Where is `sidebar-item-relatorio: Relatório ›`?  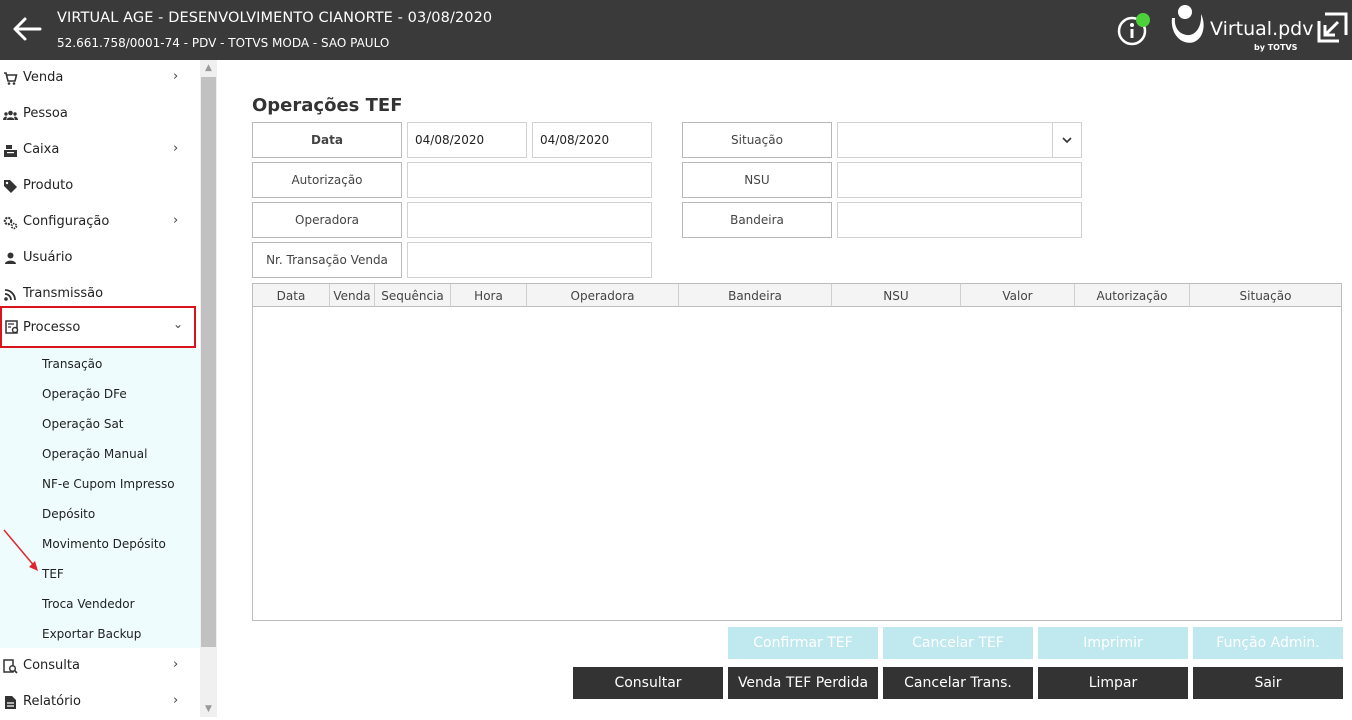 sidebar-item-relatorio: Relatório › is located at coordinates (98, 702).